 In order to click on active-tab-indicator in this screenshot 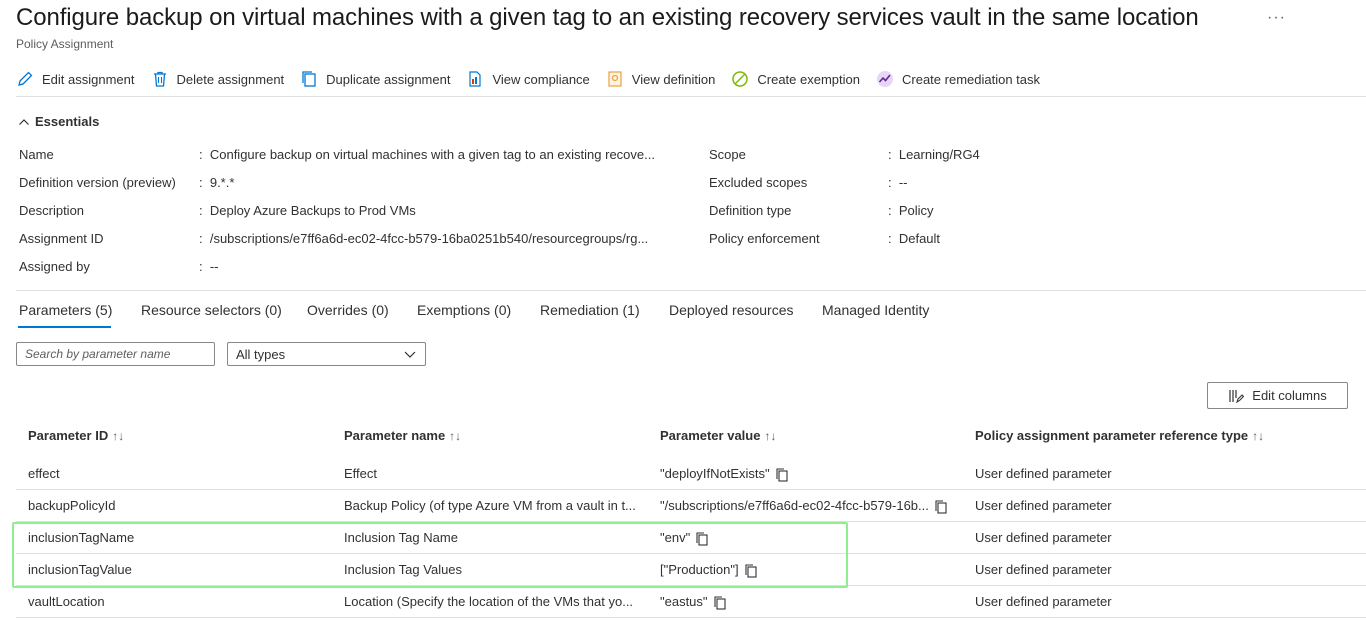, I will do `click(64, 327)`.